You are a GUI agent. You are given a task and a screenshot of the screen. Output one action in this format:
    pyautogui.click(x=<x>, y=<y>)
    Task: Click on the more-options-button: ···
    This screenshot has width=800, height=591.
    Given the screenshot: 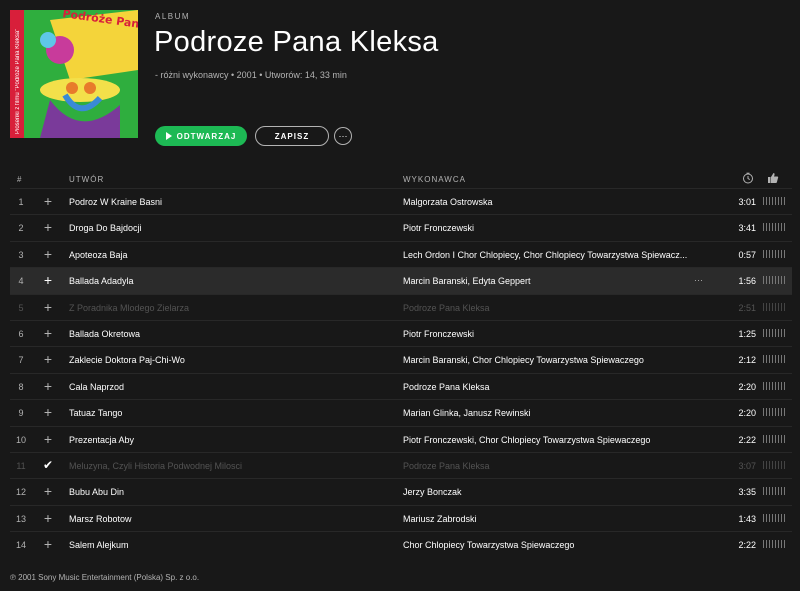 What is the action you would take?
    pyautogui.click(x=343, y=136)
    